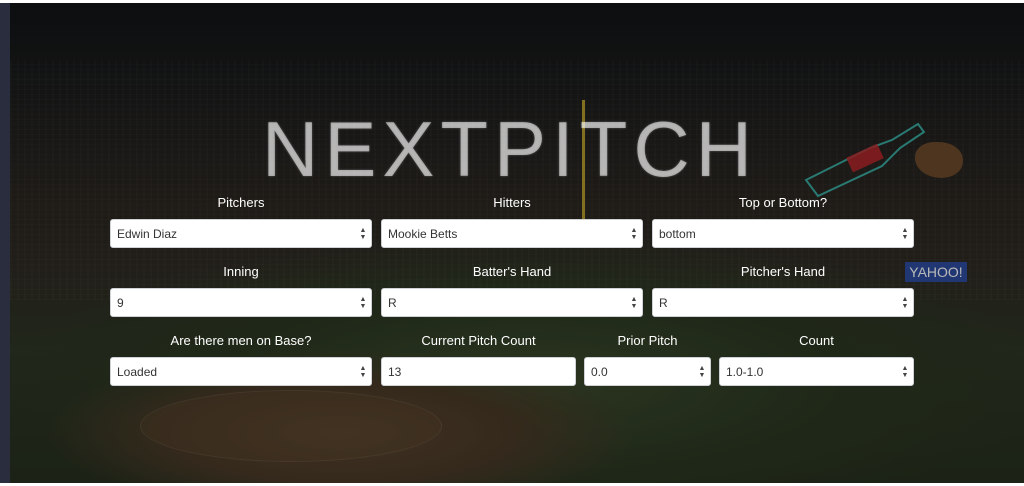  I want to click on count-label: Count, so click(816, 340).